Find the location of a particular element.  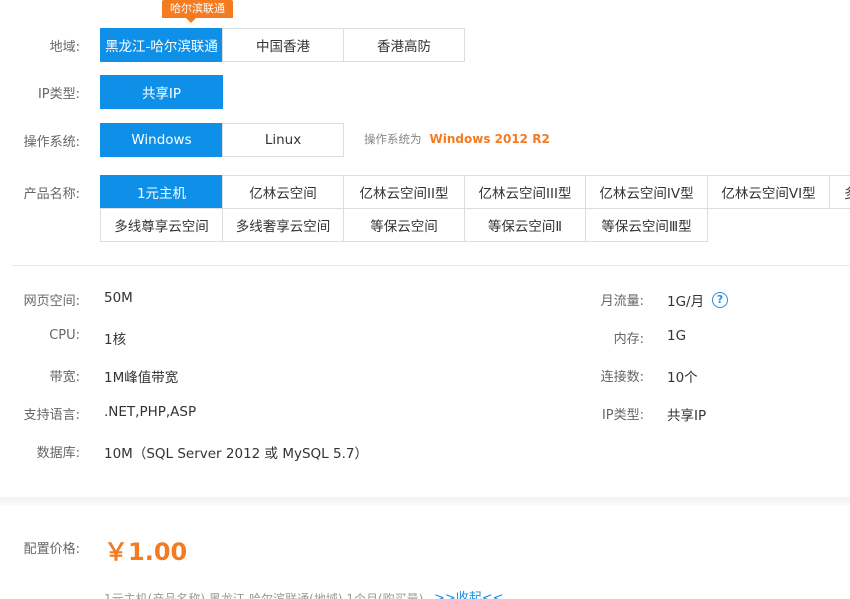

traffic-value: 1G/月 is located at coordinates (686, 302).